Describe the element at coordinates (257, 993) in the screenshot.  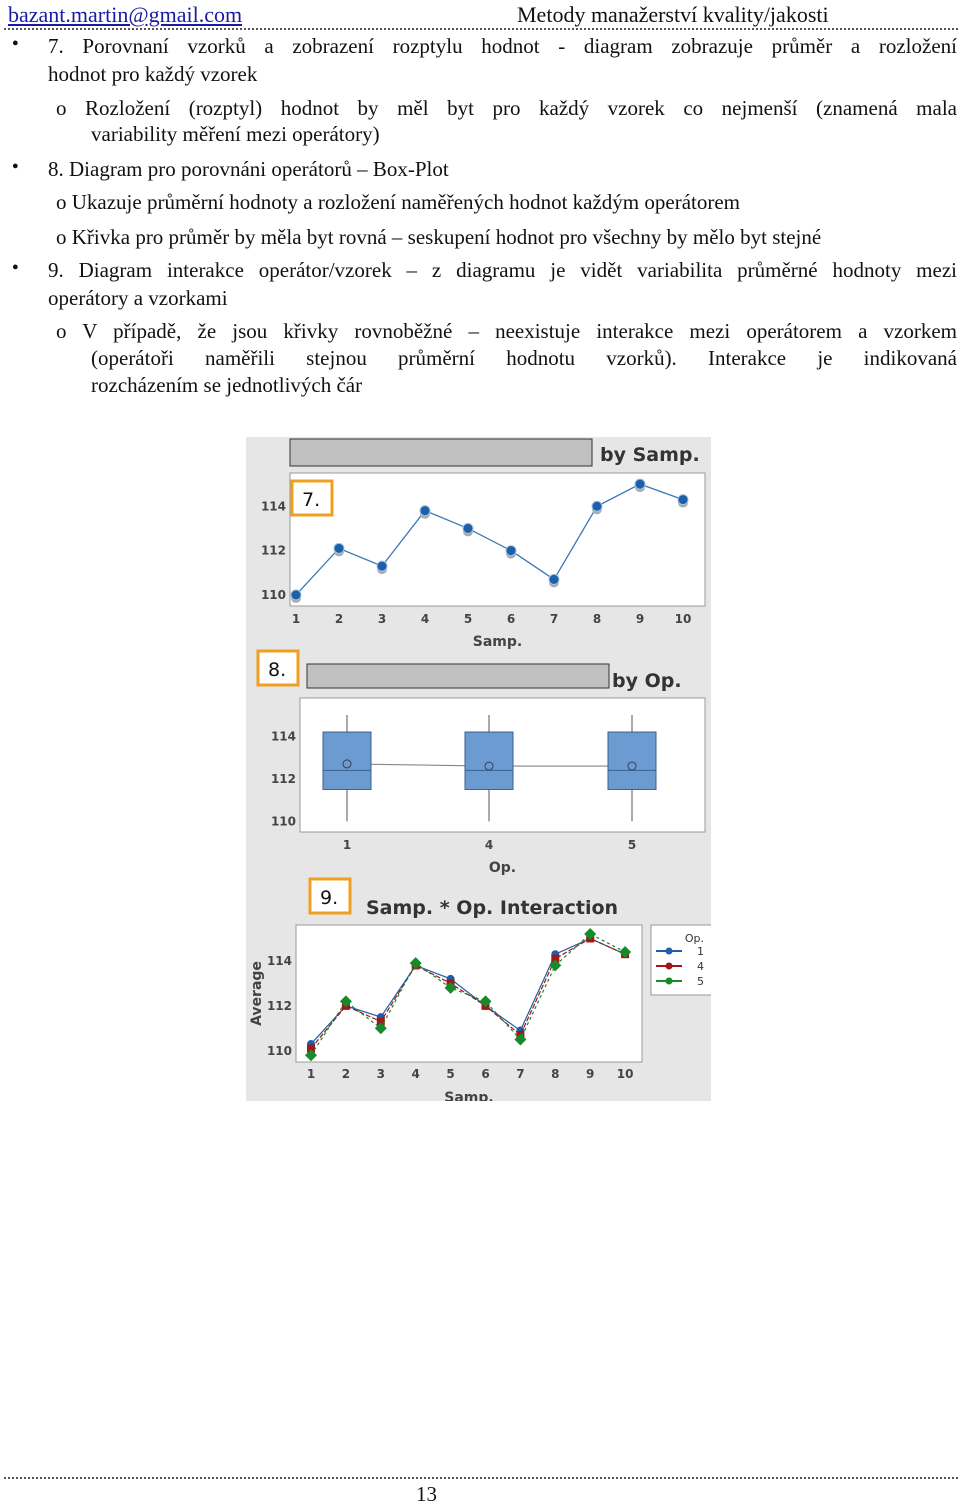
I see `y-axis-label: Average` at that location.